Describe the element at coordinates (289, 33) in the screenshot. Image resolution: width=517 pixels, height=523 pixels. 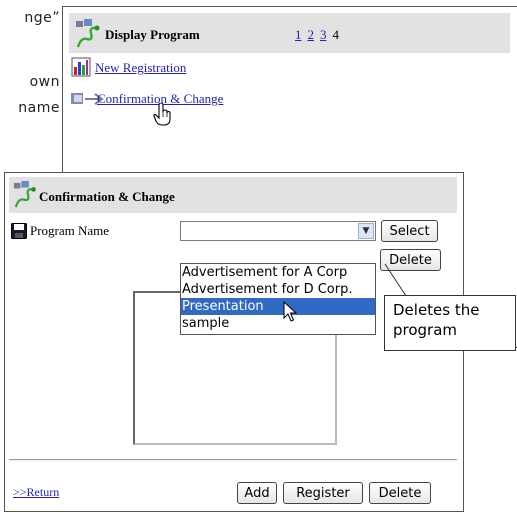
I see `display-program-titlebar: Display Program 1234` at that location.